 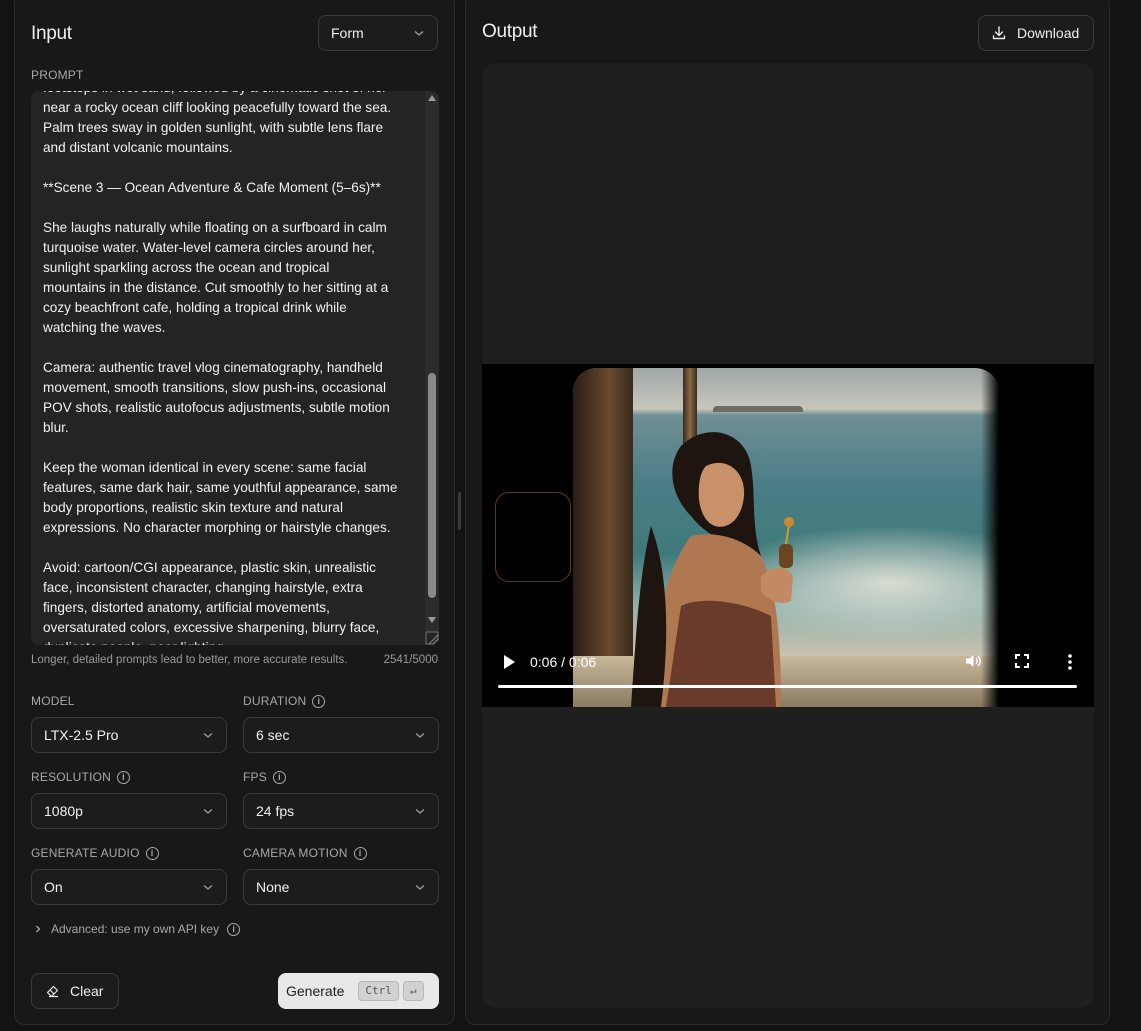 I want to click on fps-select: 24 fps, so click(x=341, y=811).